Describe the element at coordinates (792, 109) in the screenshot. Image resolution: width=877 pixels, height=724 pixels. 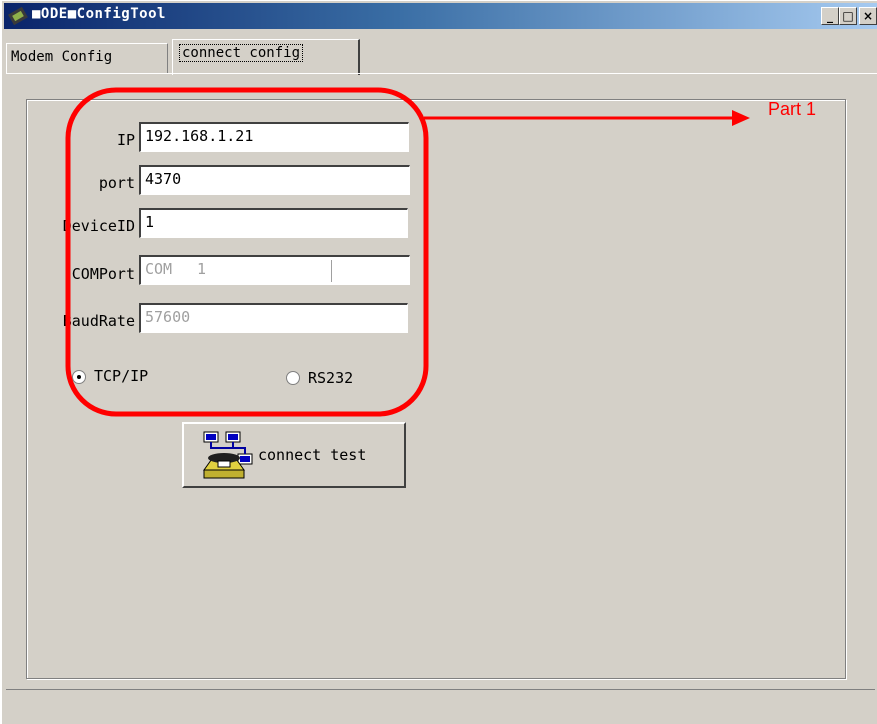
I see `part1-annotation-label: Part 1` at that location.